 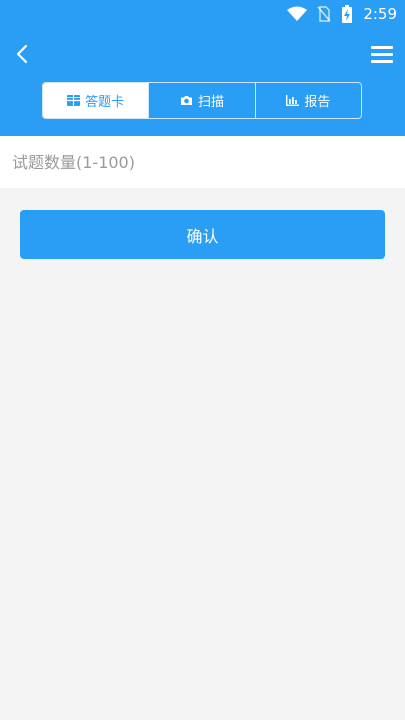 I want to click on status-time: 2:59, so click(x=380, y=14).